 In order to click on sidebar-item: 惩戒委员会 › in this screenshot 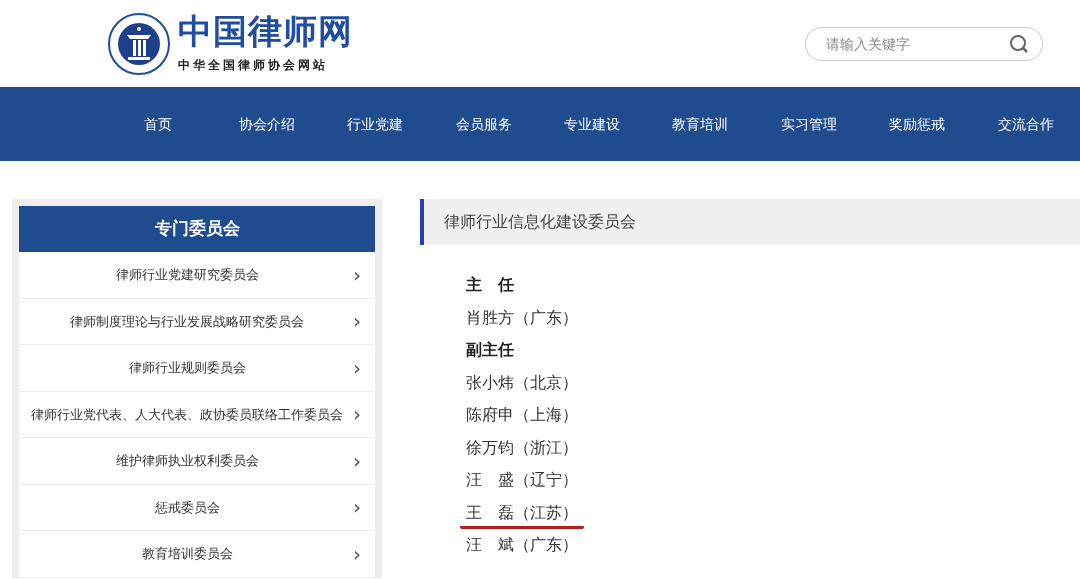, I will do `click(197, 507)`.